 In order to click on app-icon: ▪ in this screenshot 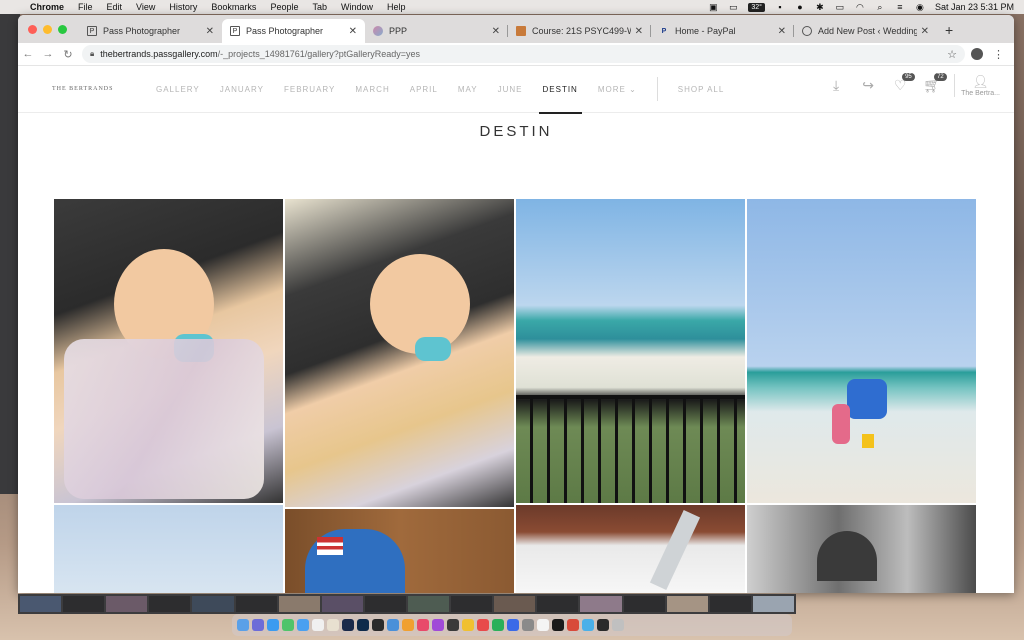, I will do `click(780, 7)`.